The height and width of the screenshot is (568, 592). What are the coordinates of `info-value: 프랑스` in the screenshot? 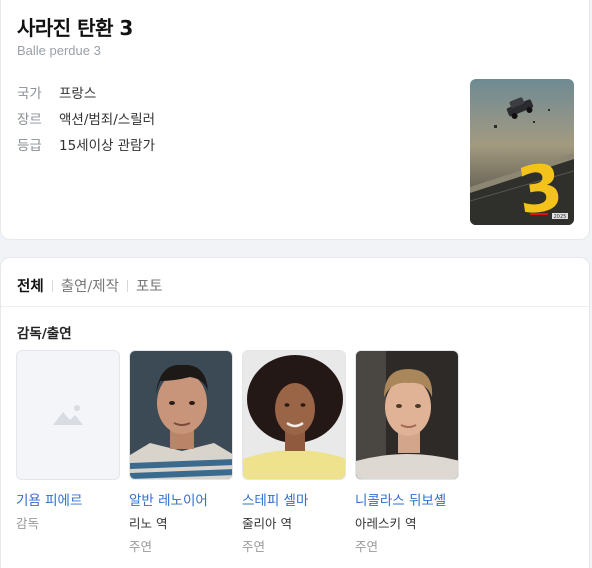 It's located at (78, 94).